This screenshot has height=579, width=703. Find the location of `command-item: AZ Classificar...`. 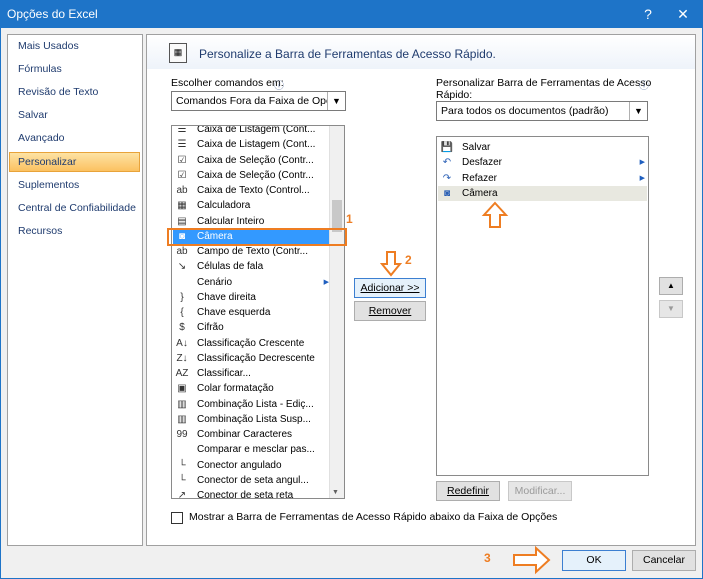

command-item: AZ Classificar... is located at coordinates (252, 373).